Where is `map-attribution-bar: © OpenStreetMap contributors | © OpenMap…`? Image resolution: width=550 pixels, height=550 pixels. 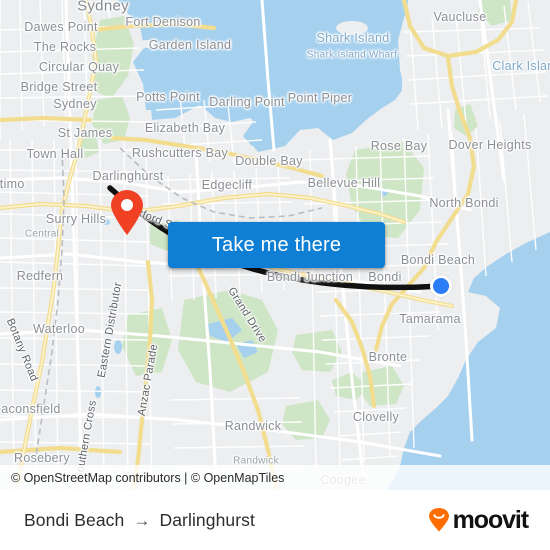
map-attribution-bar: © OpenStreetMap contributors | © OpenMap… is located at coordinates (275, 477).